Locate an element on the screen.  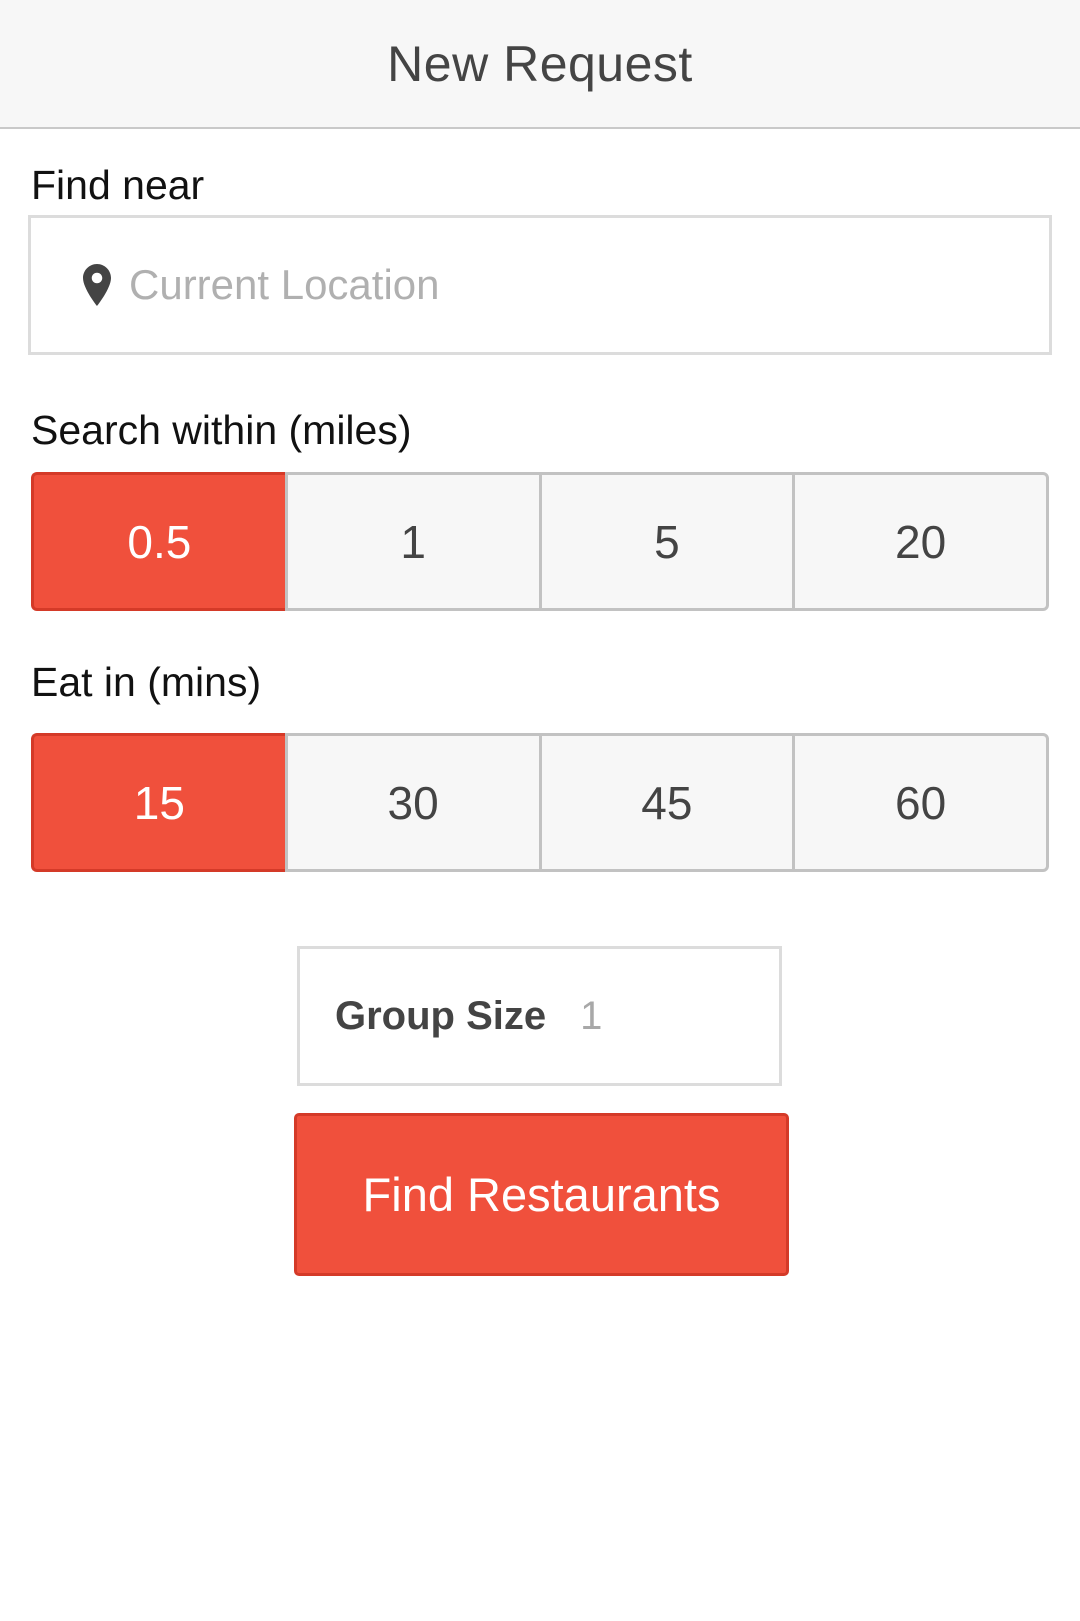
time-option-45: 45 is located at coordinates (665, 802).